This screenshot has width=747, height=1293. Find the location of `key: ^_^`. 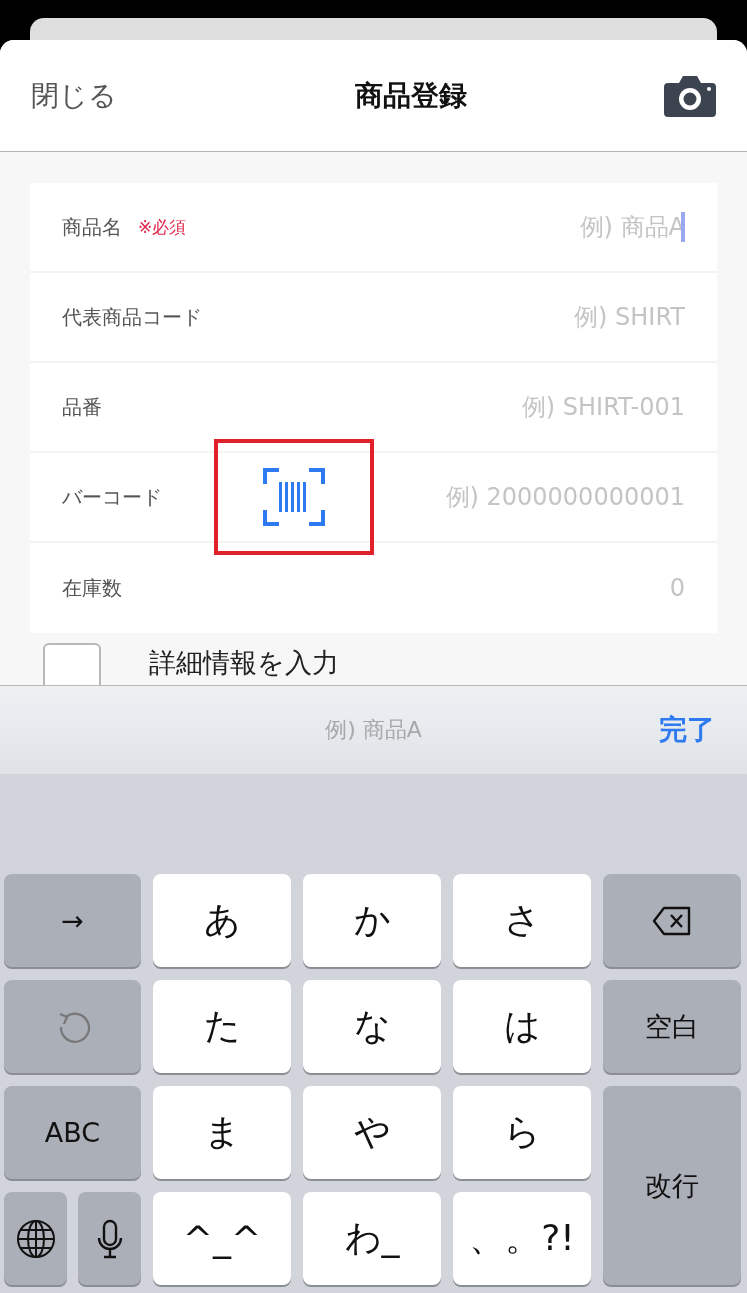

key: ^_^ is located at coordinates (222, 1238).